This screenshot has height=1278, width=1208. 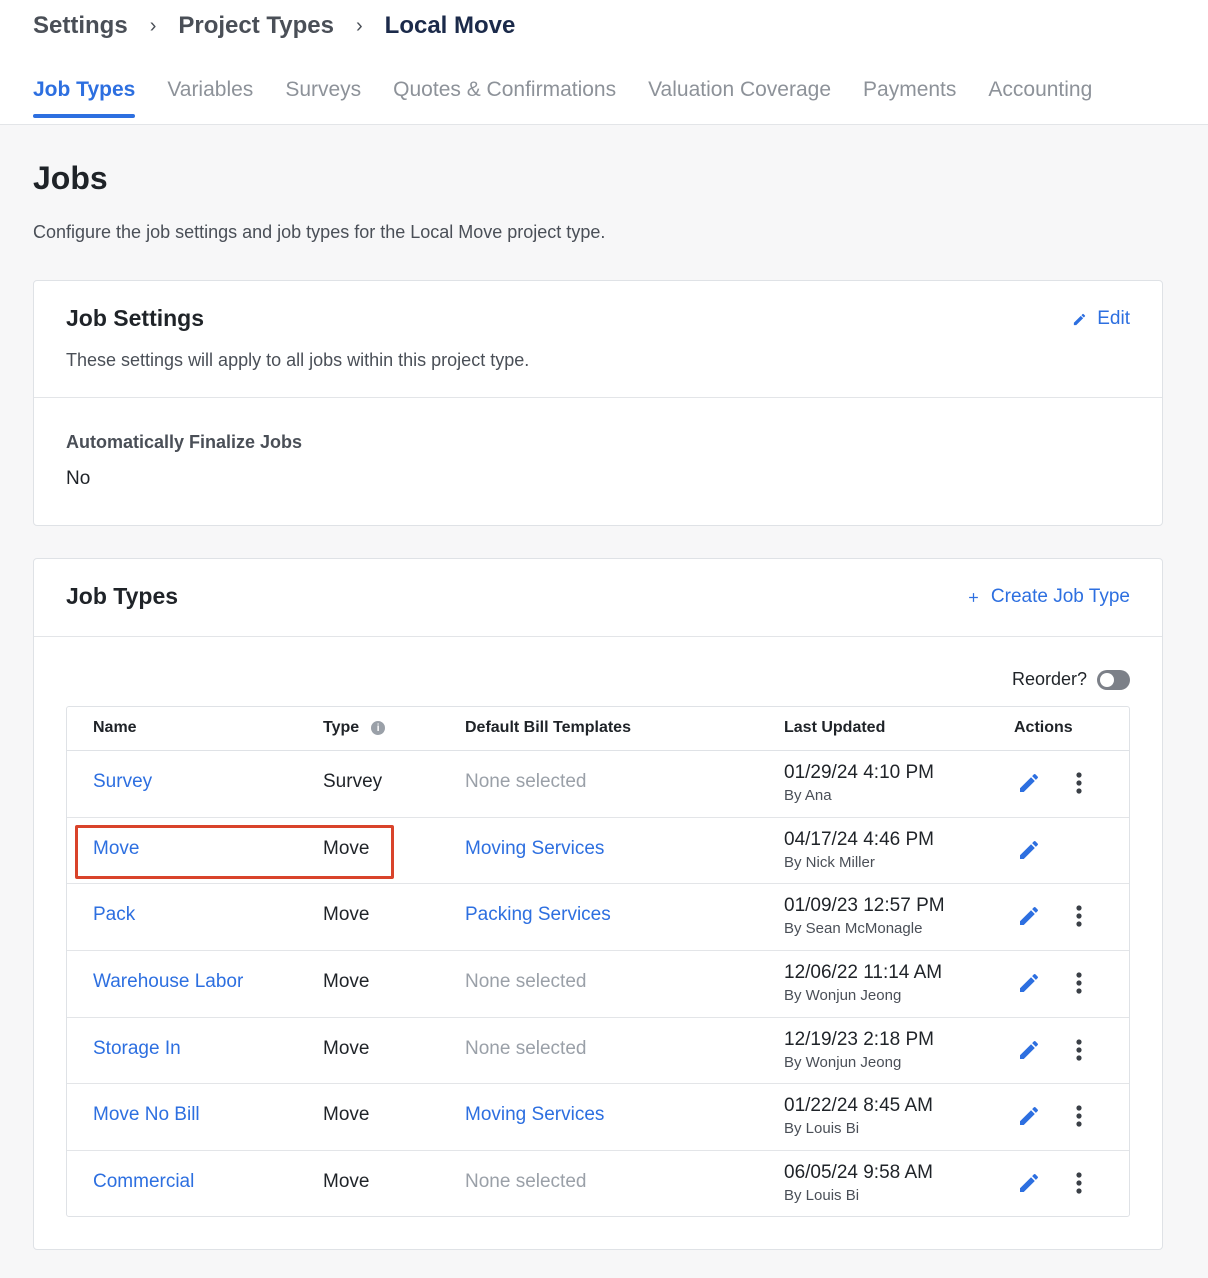 What do you see at coordinates (504, 97) in the screenshot?
I see `tab-quotes-confirmations: Quotes & Confirmations` at bounding box center [504, 97].